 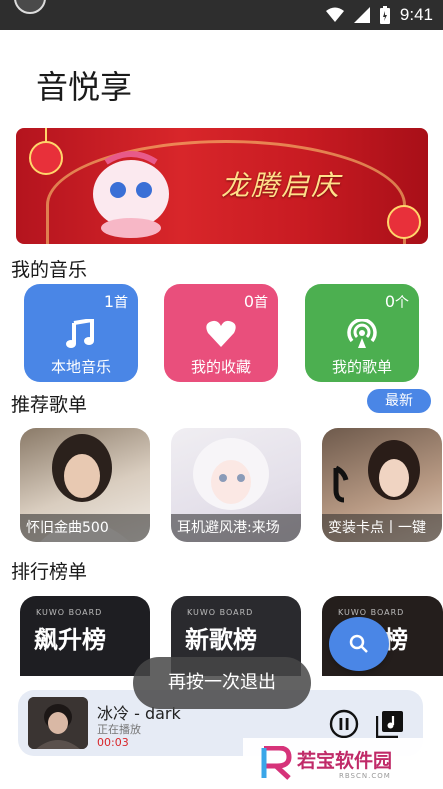 I want to click on chart-name: 新歌榜, so click(x=221, y=640).